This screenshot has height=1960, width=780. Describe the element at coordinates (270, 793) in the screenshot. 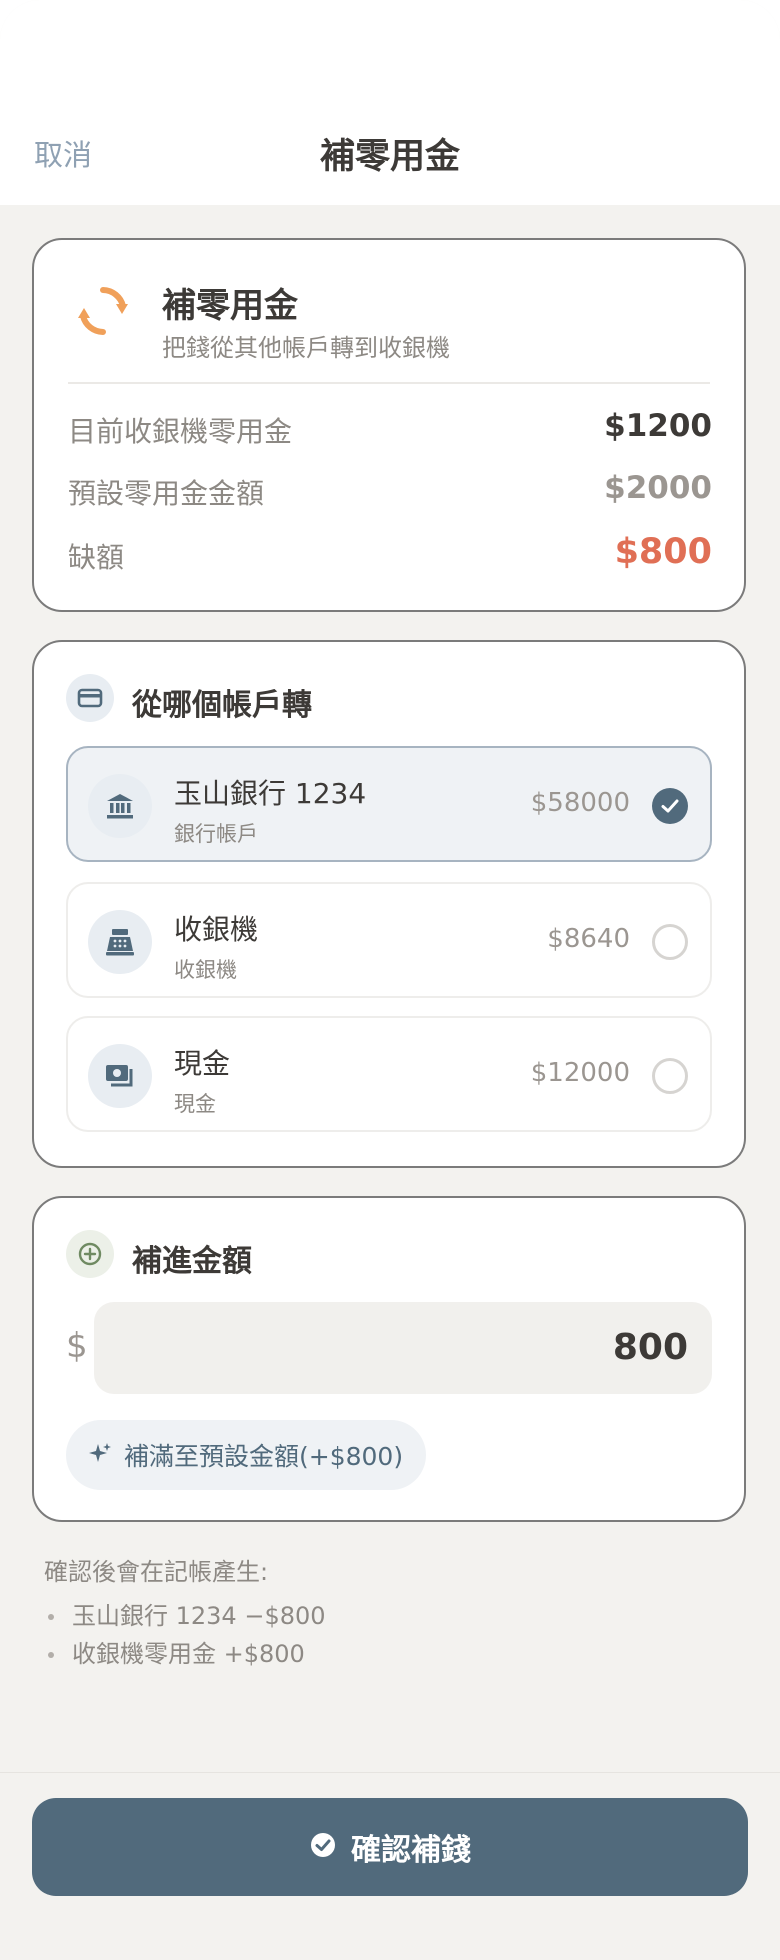

I see `account-name: 玉山銀行 1234` at that location.